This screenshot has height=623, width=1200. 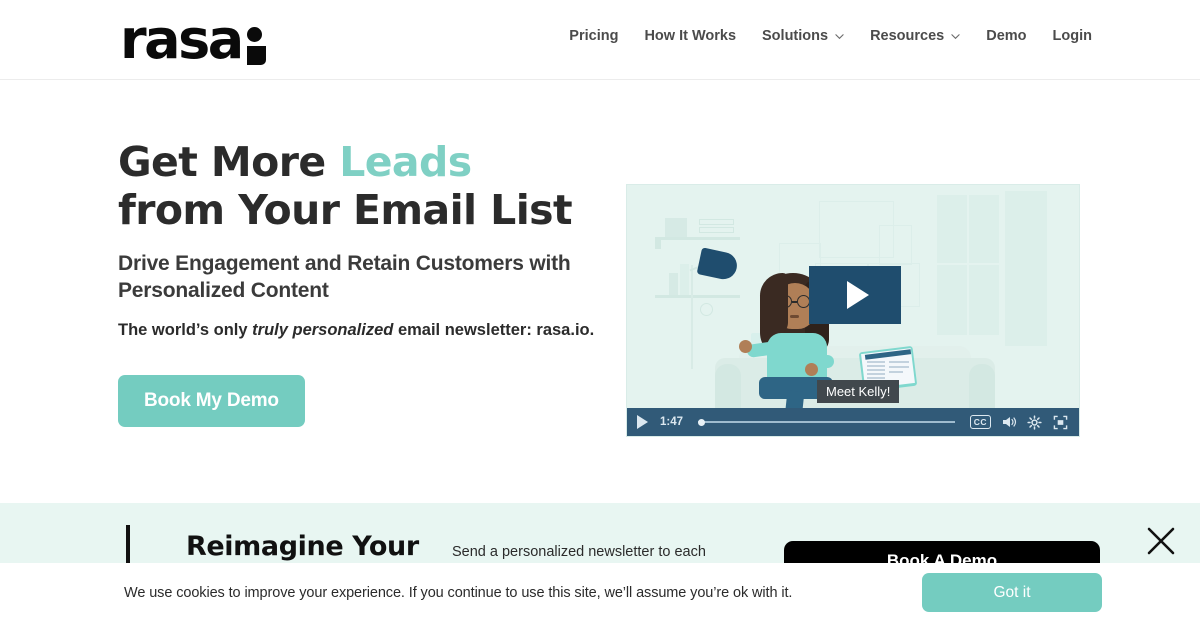 What do you see at coordinates (826, 422) in the screenshot?
I see `video-scrubber` at bounding box center [826, 422].